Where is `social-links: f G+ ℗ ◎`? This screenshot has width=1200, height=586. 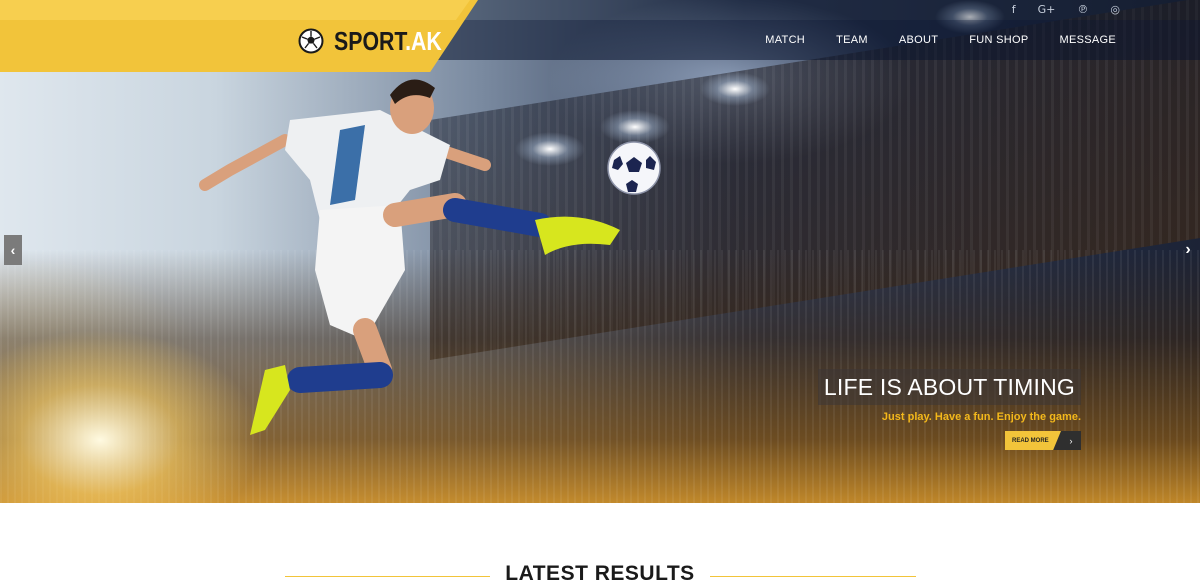 social-links: f G+ ℗ ◎ is located at coordinates (1066, 9).